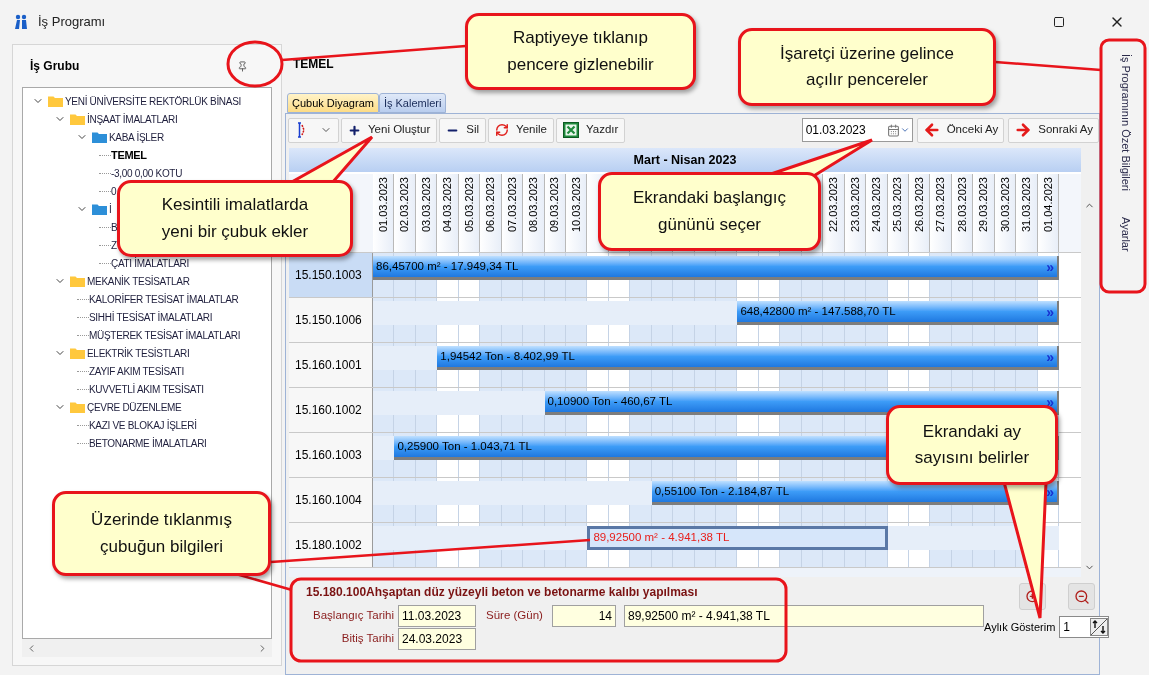  Describe the element at coordinates (898, 313) in the screenshot. I see `task-bar: 648,42800 m² - 147.588,70 TL »` at that location.